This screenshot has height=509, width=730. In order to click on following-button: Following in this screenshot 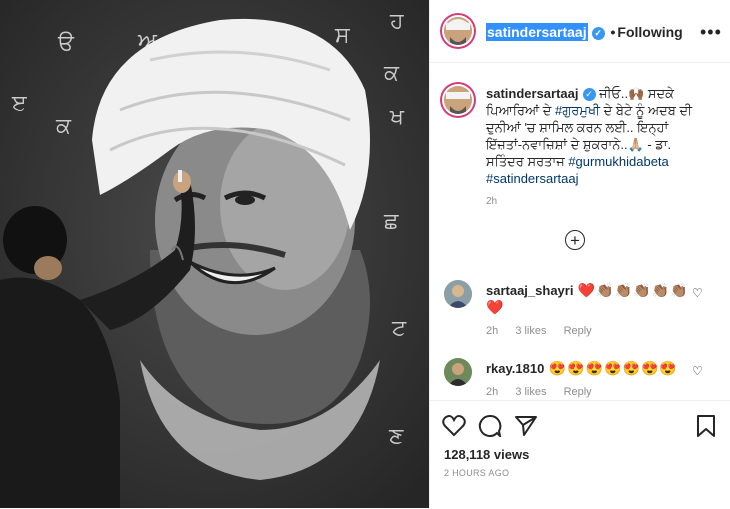, I will do `click(649, 32)`.